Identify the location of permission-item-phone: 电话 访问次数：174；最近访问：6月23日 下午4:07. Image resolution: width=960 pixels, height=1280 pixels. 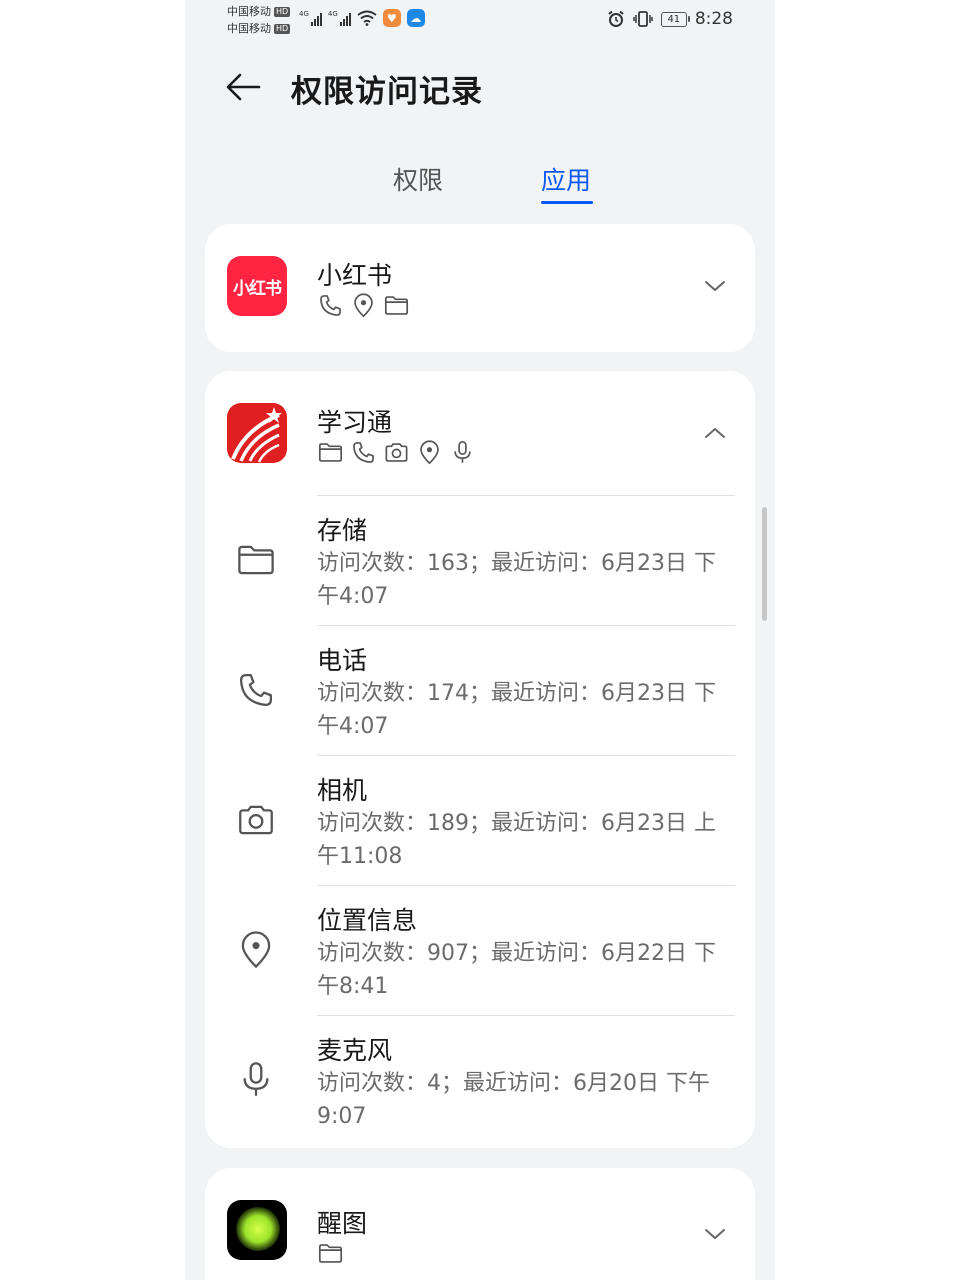
(480, 690).